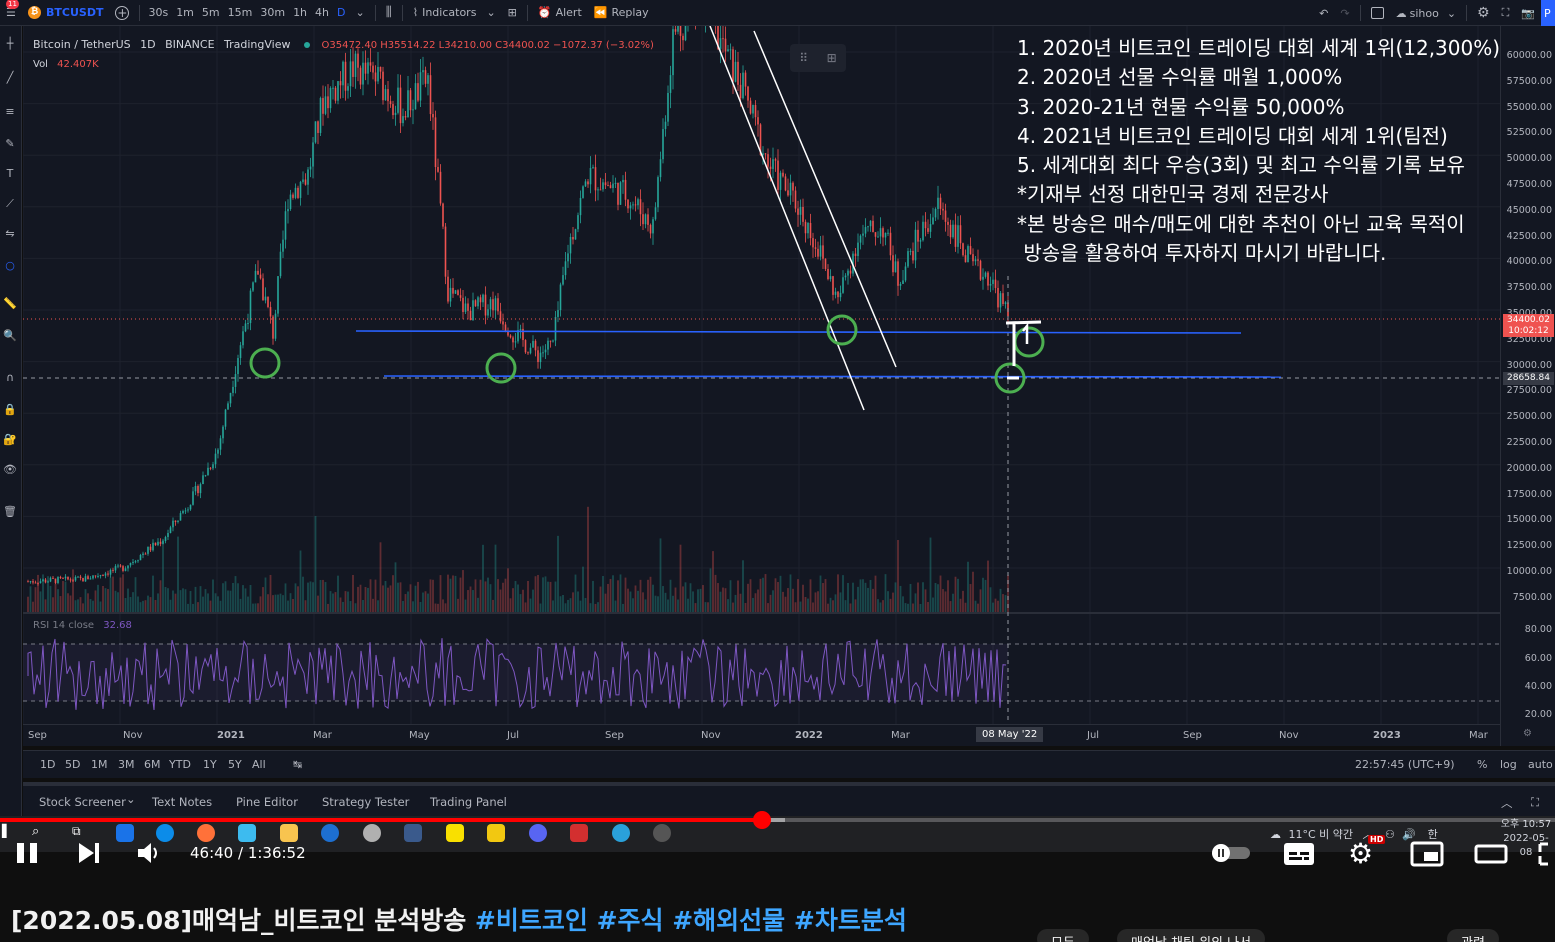  I want to click on interval-1m: 1m, so click(185, 13).